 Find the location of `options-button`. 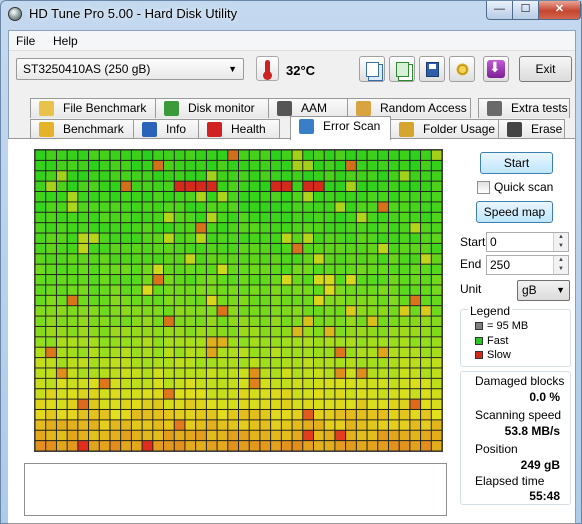

options-button is located at coordinates (462, 69).